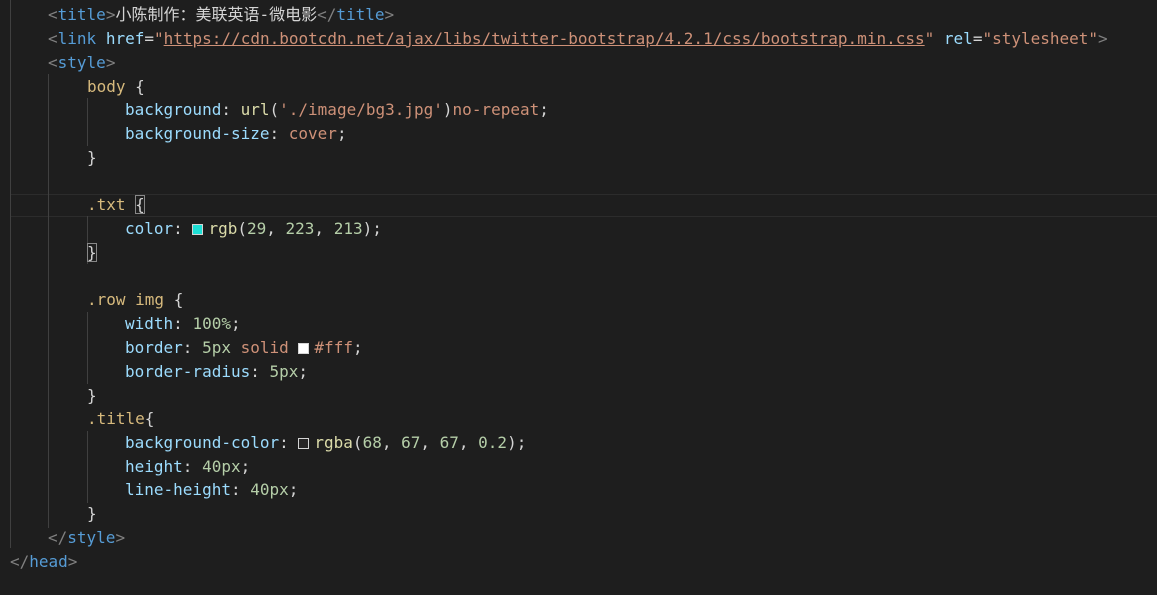  I want to click on attr-name: href, so click(125, 38).